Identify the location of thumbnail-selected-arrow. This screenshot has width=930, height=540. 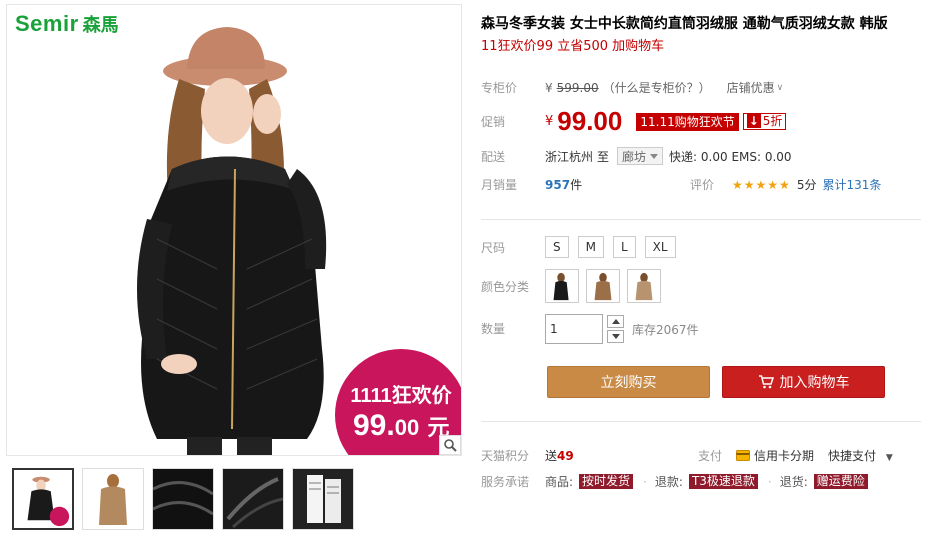
(46, 468).